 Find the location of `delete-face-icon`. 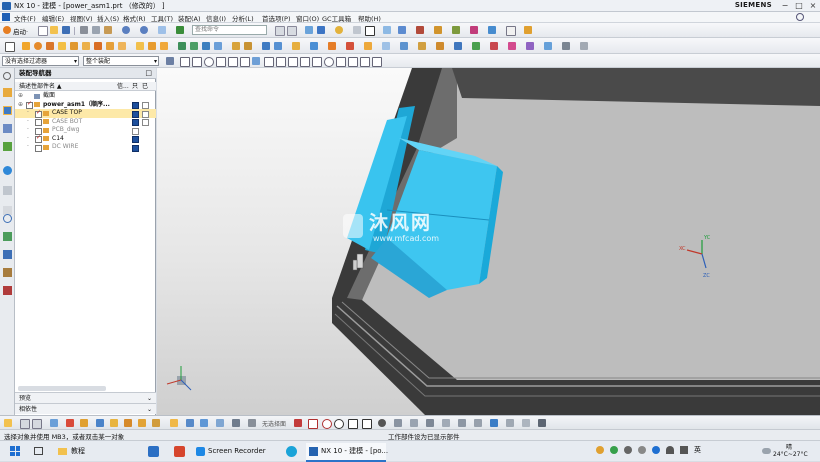

delete-face-icon is located at coordinates (350, 46).